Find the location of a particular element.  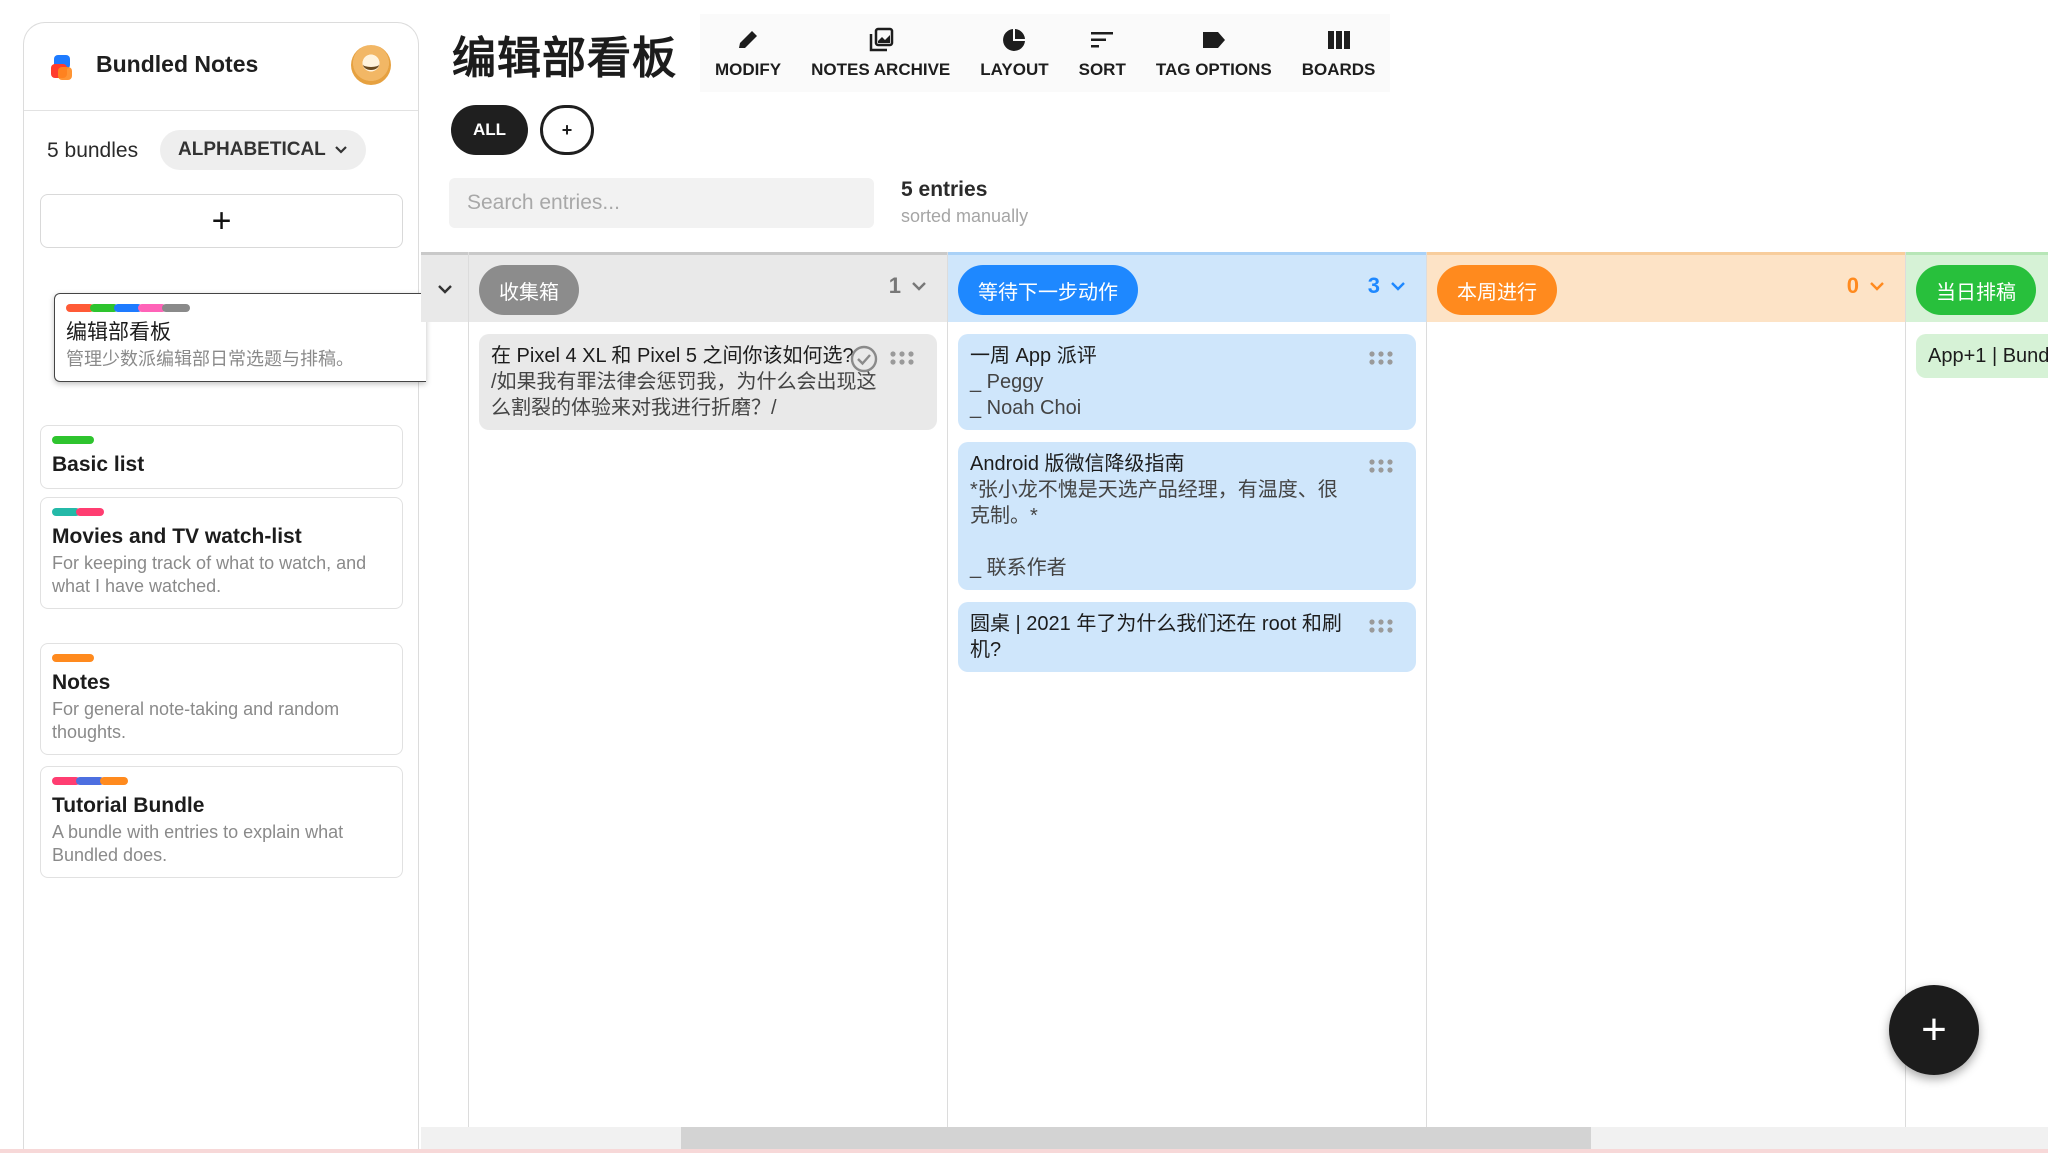

column-count-toggle: 3 is located at coordinates (1387, 286).